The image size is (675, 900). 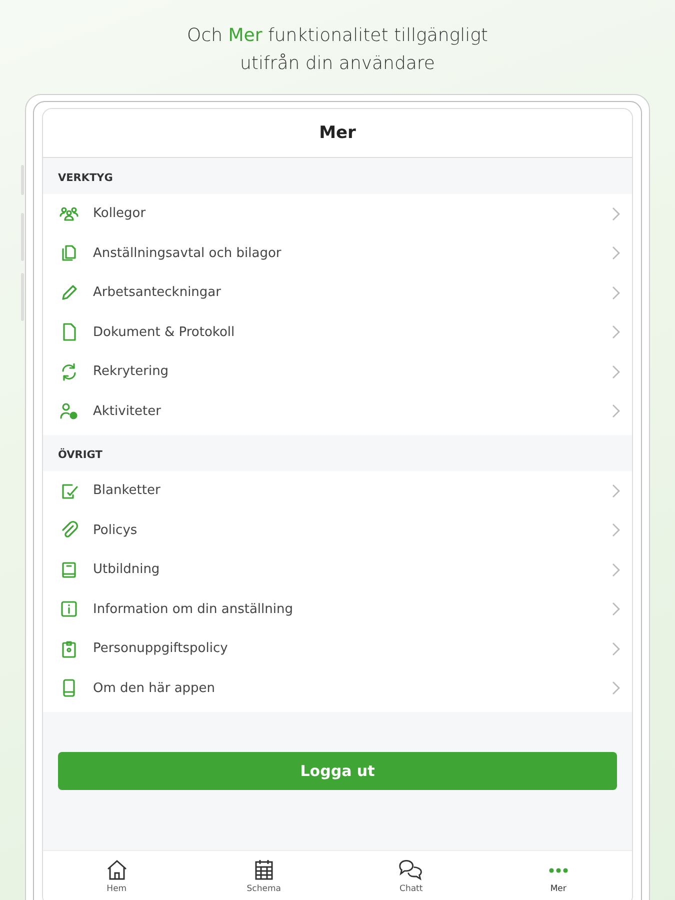 What do you see at coordinates (80, 455) in the screenshot?
I see `section-heading: ÖVRIGT` at bounding box center [80, 455].